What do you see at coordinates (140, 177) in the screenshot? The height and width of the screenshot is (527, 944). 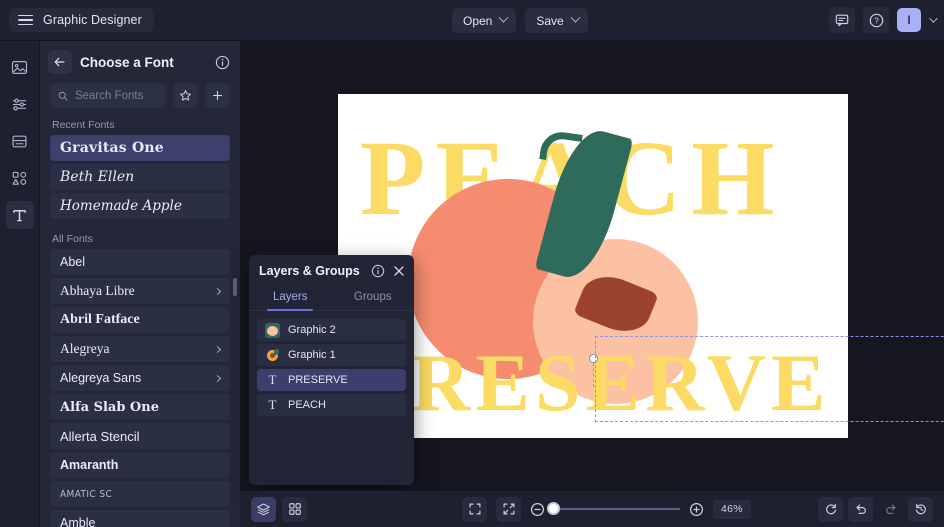 I see `font-list-item: Beth Ellen` at bounding box center [140, 177].